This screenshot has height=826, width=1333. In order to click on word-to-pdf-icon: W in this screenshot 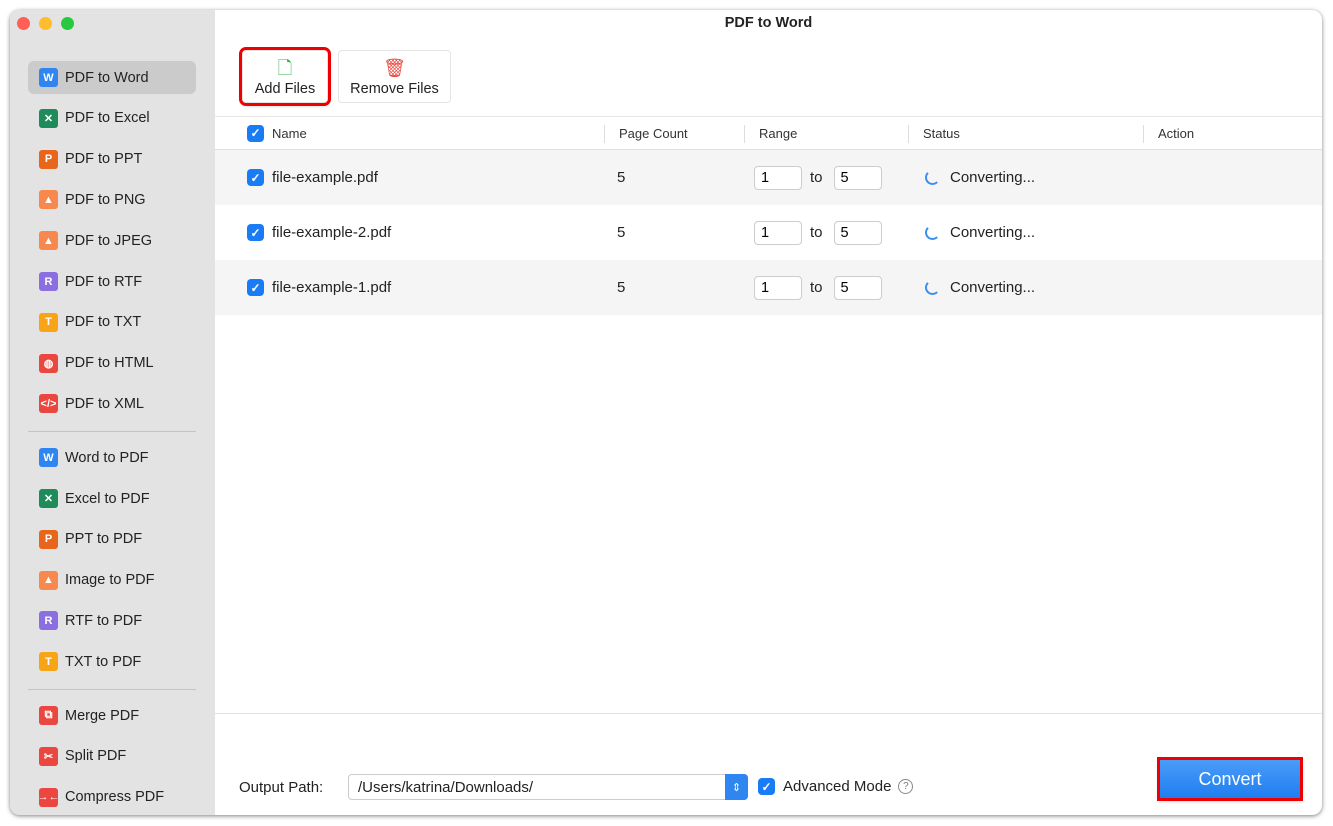, I will do `click(48, 458)`.